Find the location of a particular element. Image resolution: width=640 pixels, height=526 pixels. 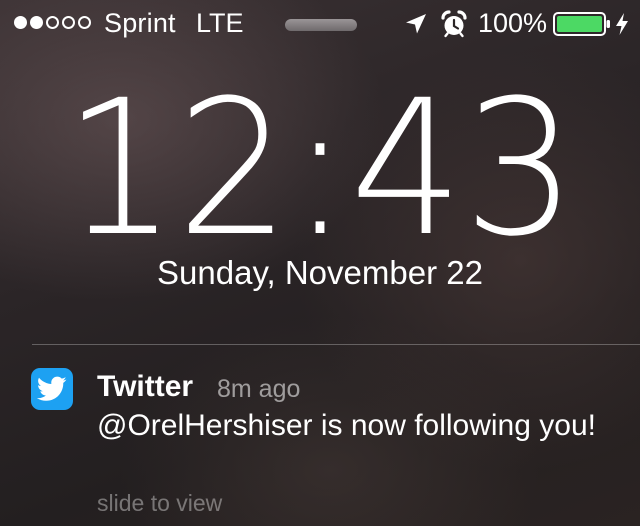

network-type: LTE is located at coordinates (220, 23).